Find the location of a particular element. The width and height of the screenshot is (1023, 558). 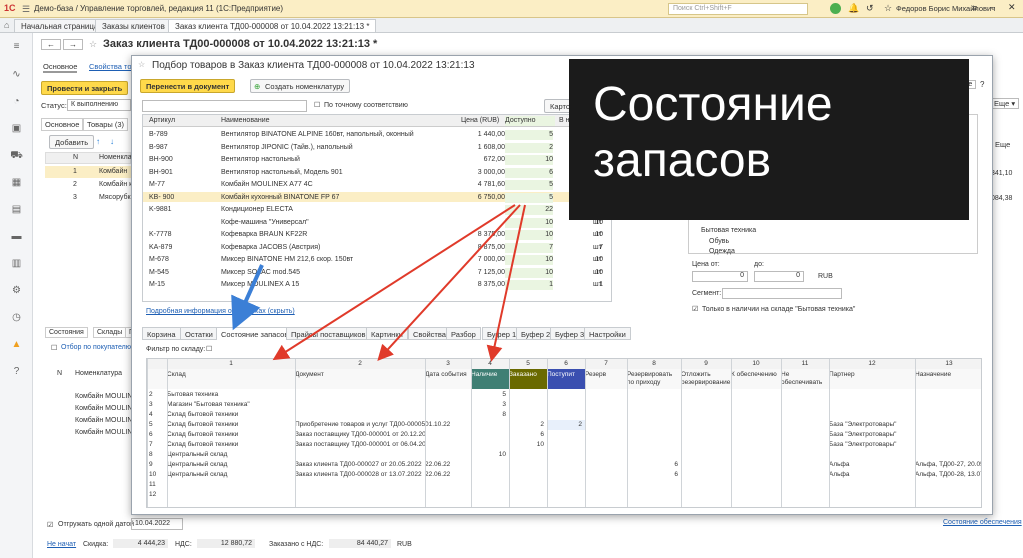

goods-row: M-77Комбайн MOULINEX A77 4C4 781,6055шт is located at coordinates (377, 184).